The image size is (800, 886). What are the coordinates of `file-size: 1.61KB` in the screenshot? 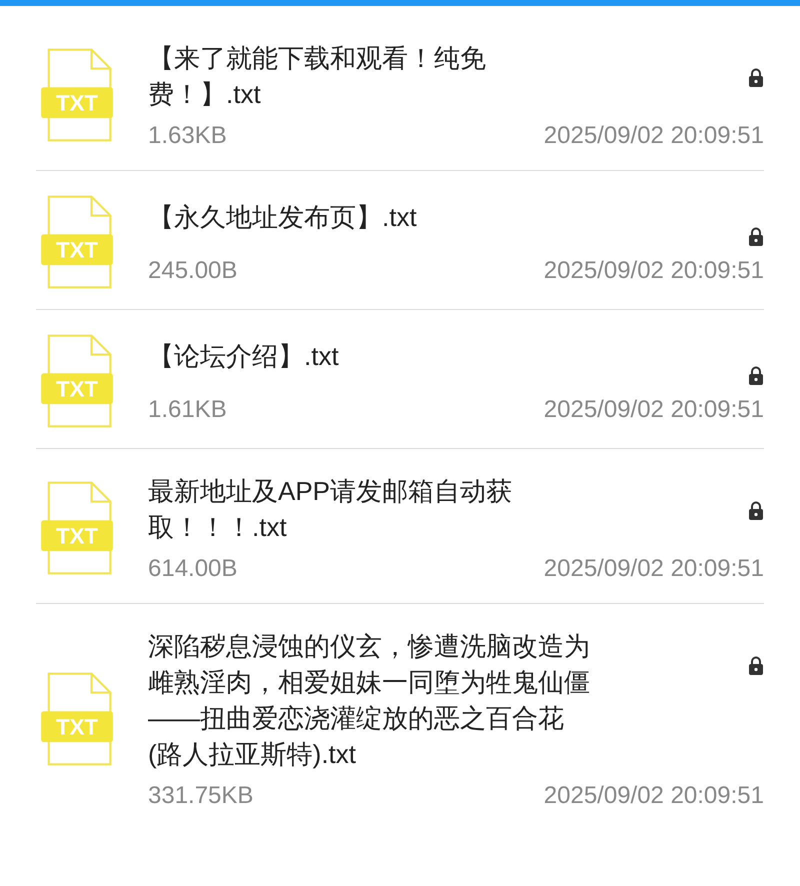 It's located at (187, 410).